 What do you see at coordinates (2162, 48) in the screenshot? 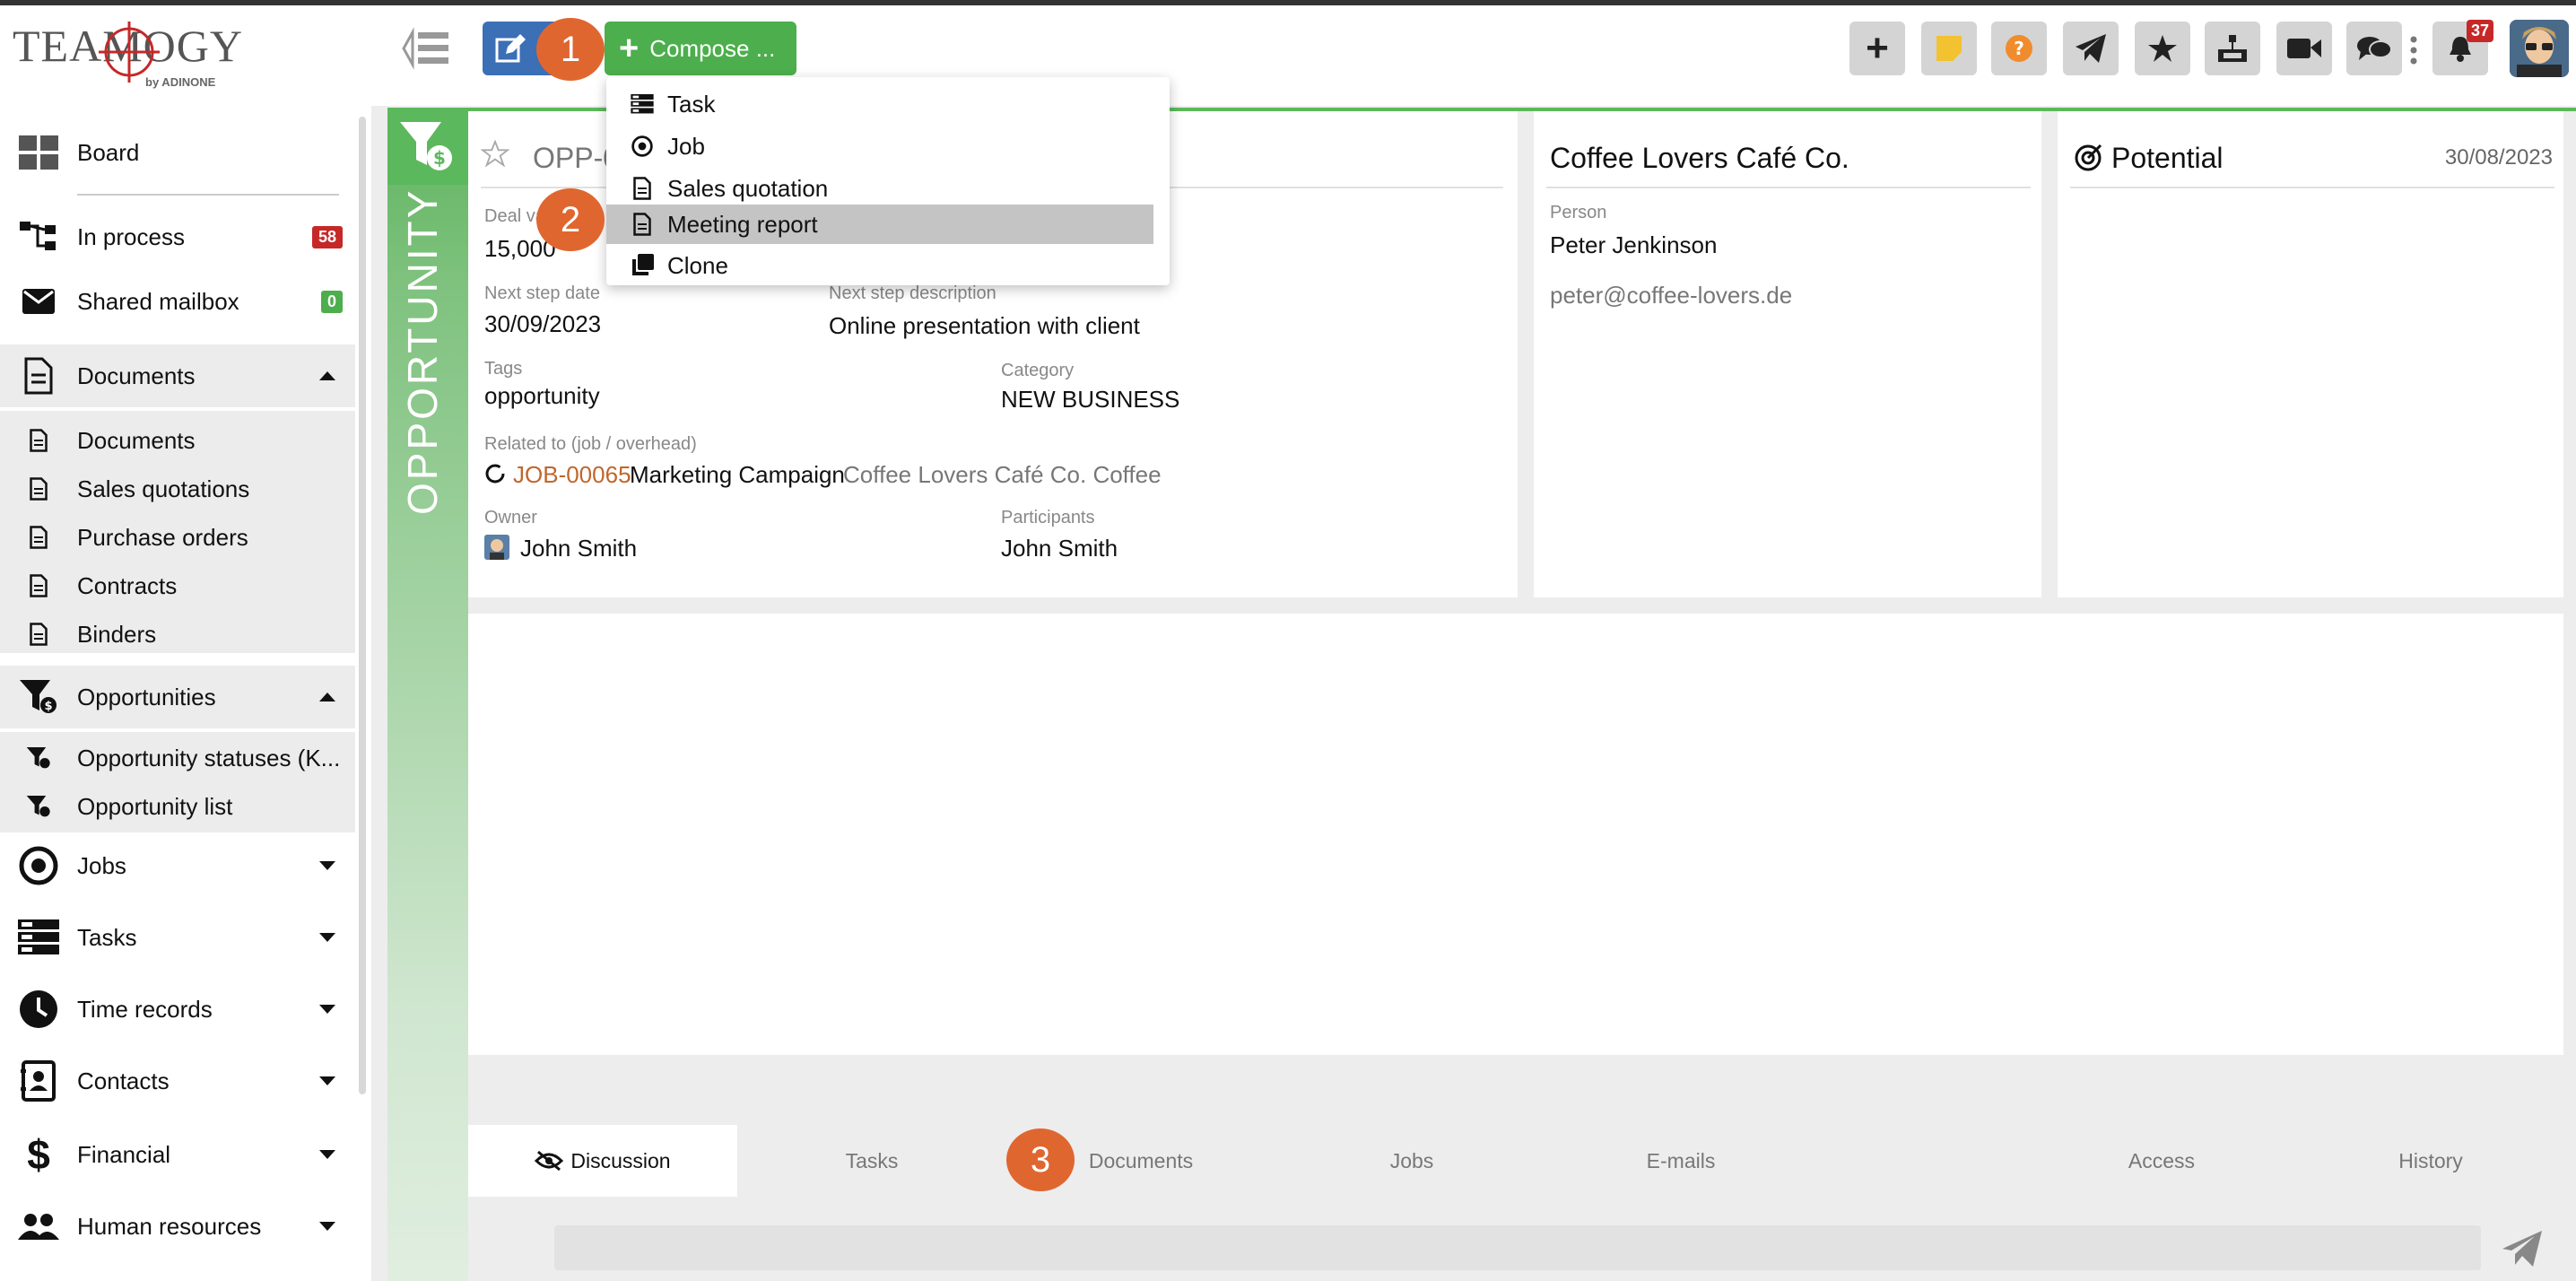
I see `favorites-button` at bounding box center [2162, 48].